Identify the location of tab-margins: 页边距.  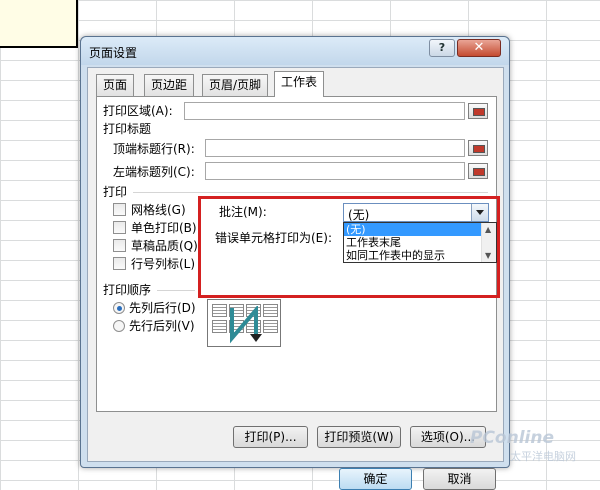
(169, 85).